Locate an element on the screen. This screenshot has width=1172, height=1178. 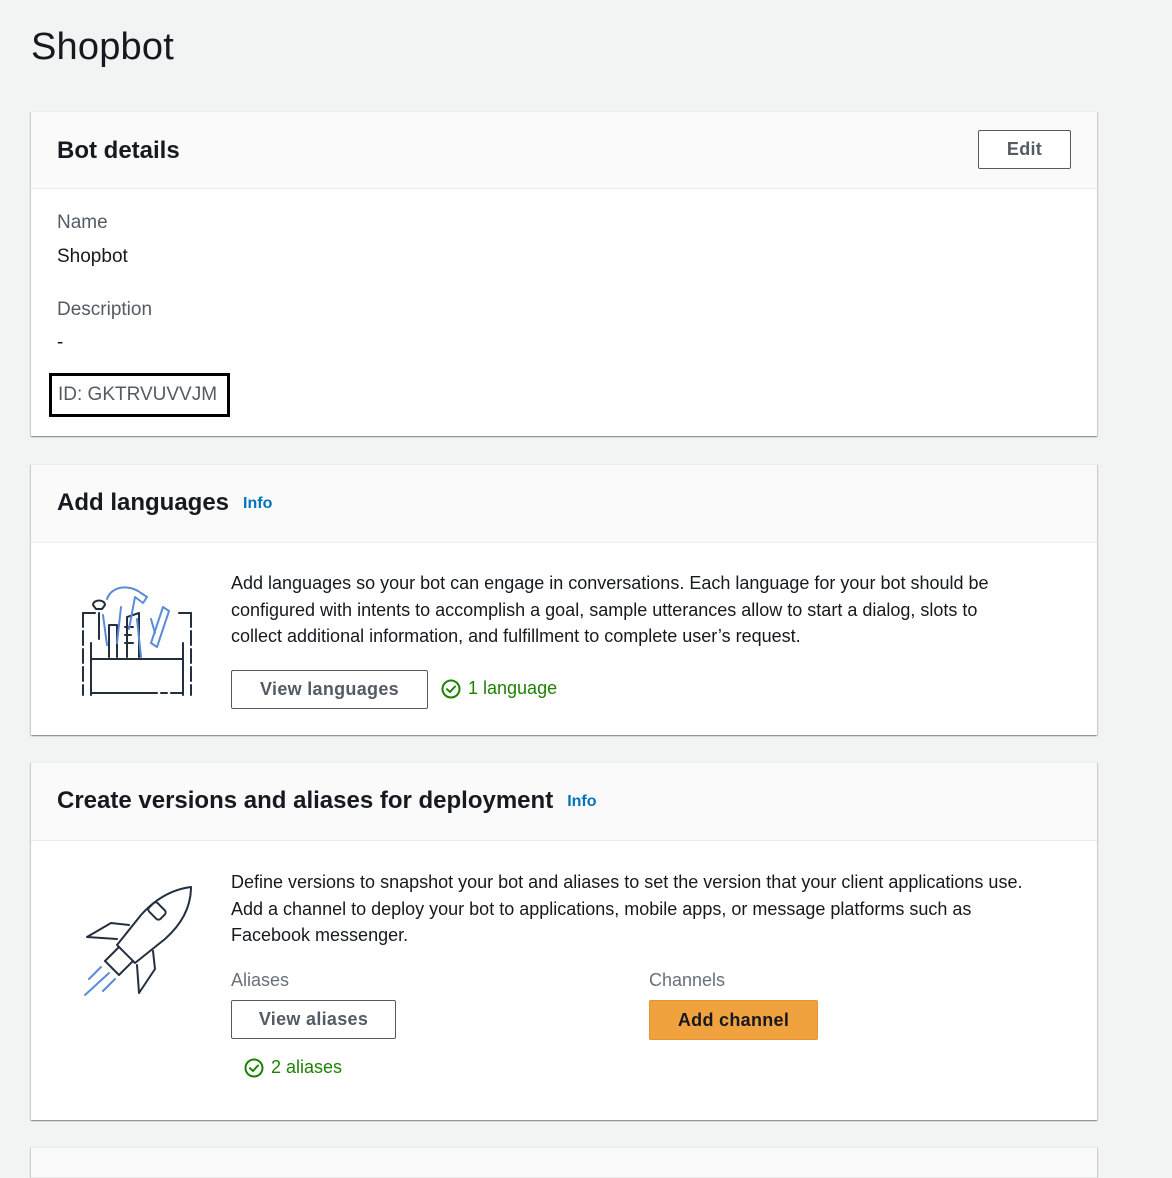
deployment-info-link: Info is located at coordinates (581, 801).